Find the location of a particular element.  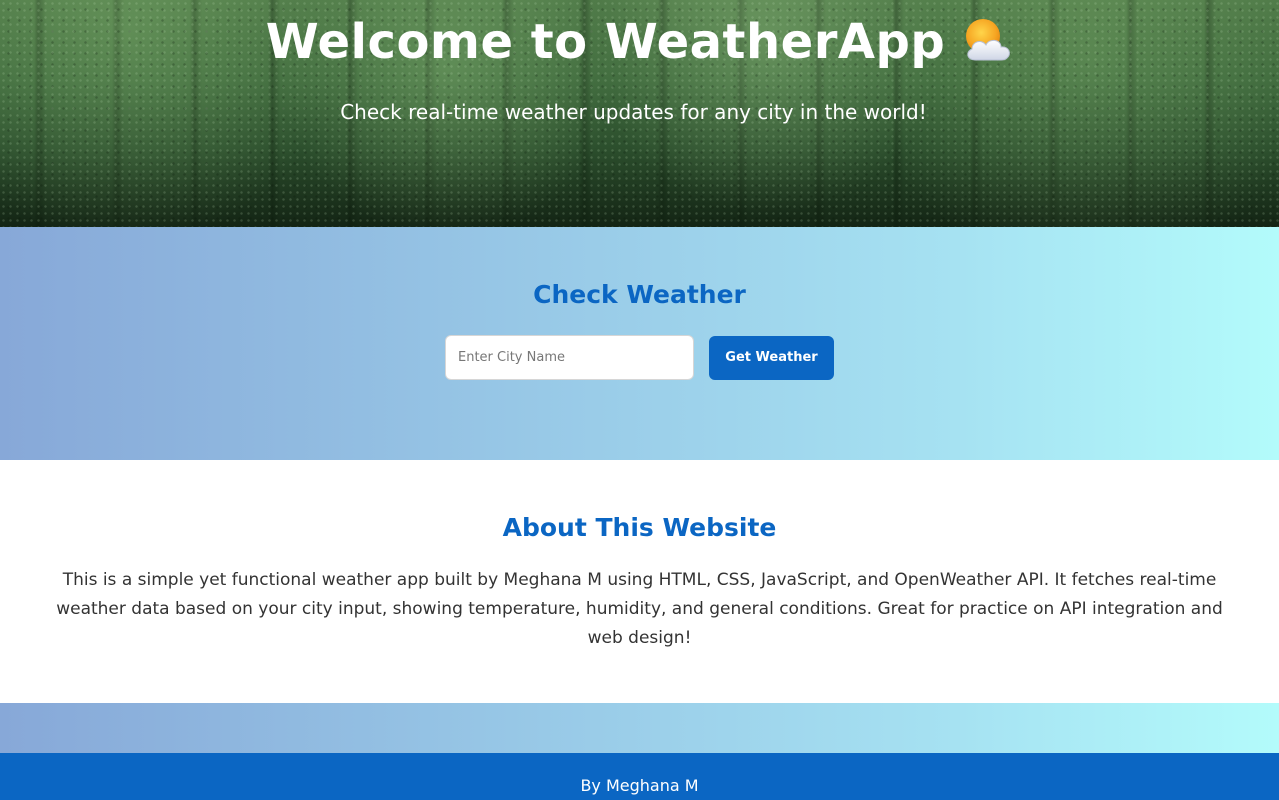

decorative-gradient-strip is located at coordinates (639, 728).